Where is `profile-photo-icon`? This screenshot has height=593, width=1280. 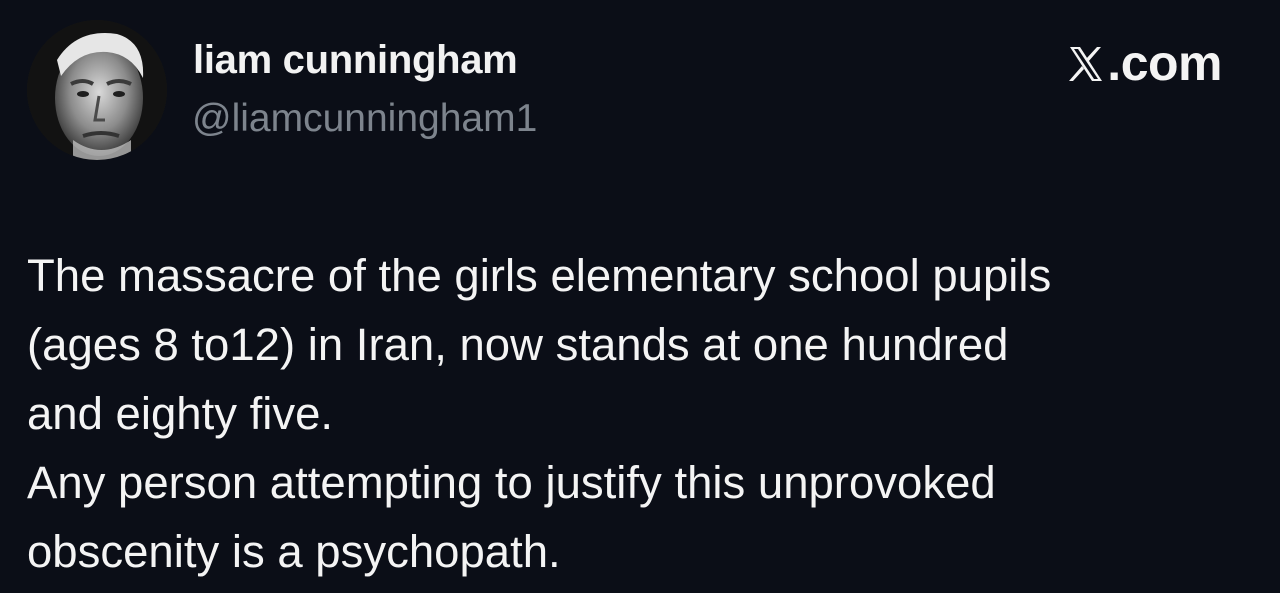 profile-photo-icon is located at coordinates (97, 90).